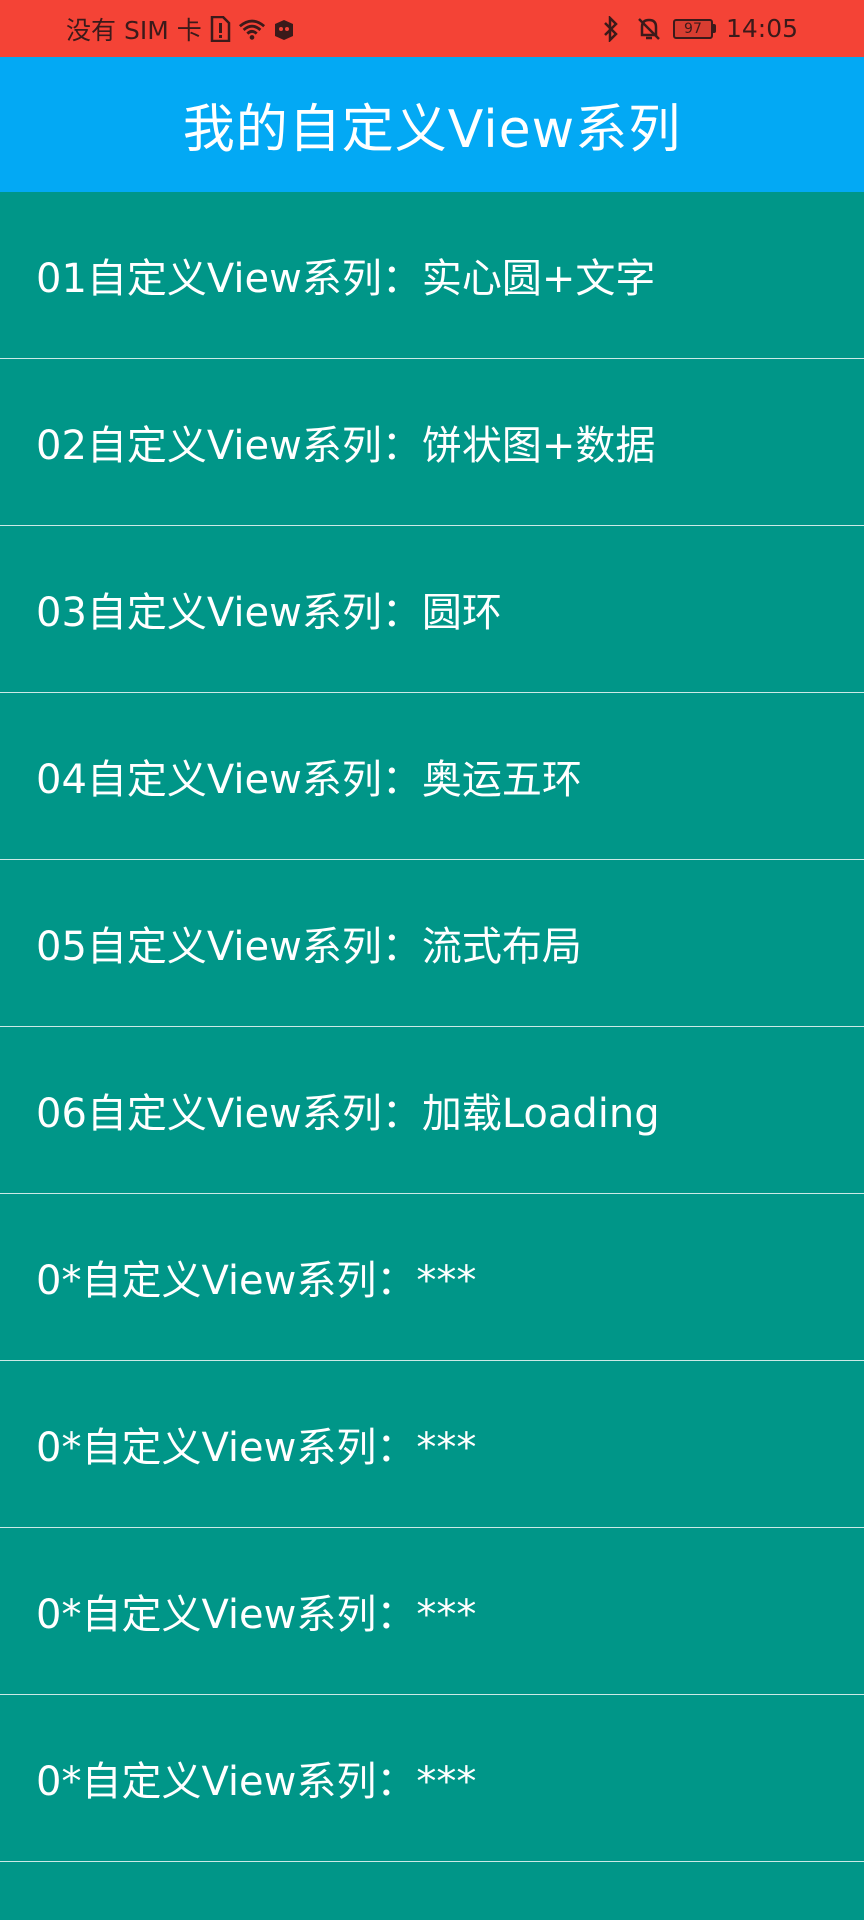 The height and width of the screenshot is (1920, 864). I want to click on bell-off-icon, so click(649, 29).